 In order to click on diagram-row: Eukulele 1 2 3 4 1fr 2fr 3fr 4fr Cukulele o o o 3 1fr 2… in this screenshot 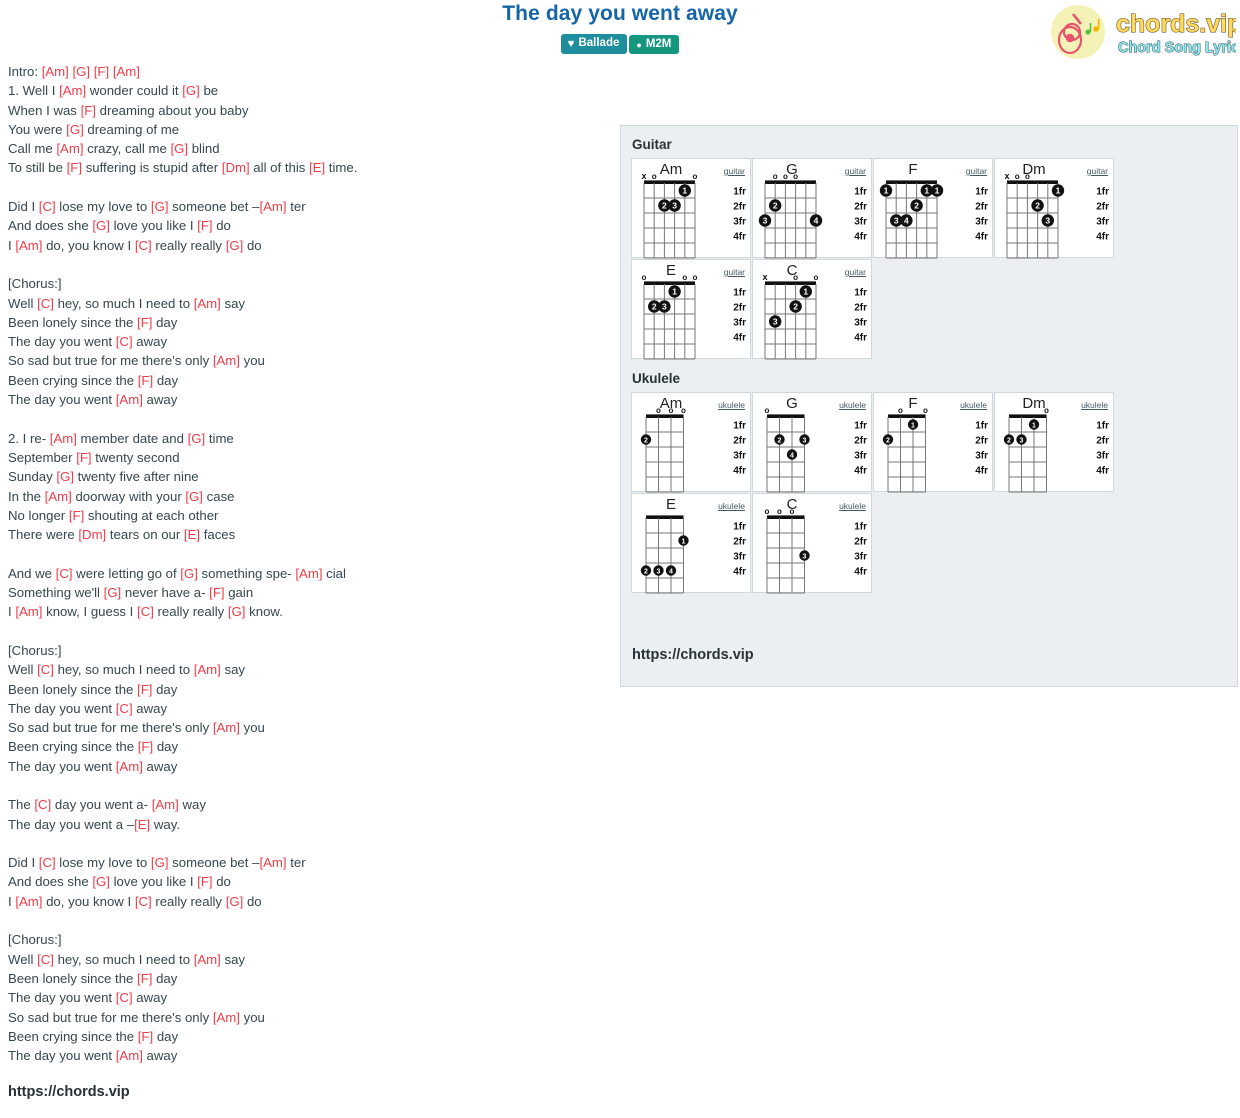, I will do `click(929, 543)`.